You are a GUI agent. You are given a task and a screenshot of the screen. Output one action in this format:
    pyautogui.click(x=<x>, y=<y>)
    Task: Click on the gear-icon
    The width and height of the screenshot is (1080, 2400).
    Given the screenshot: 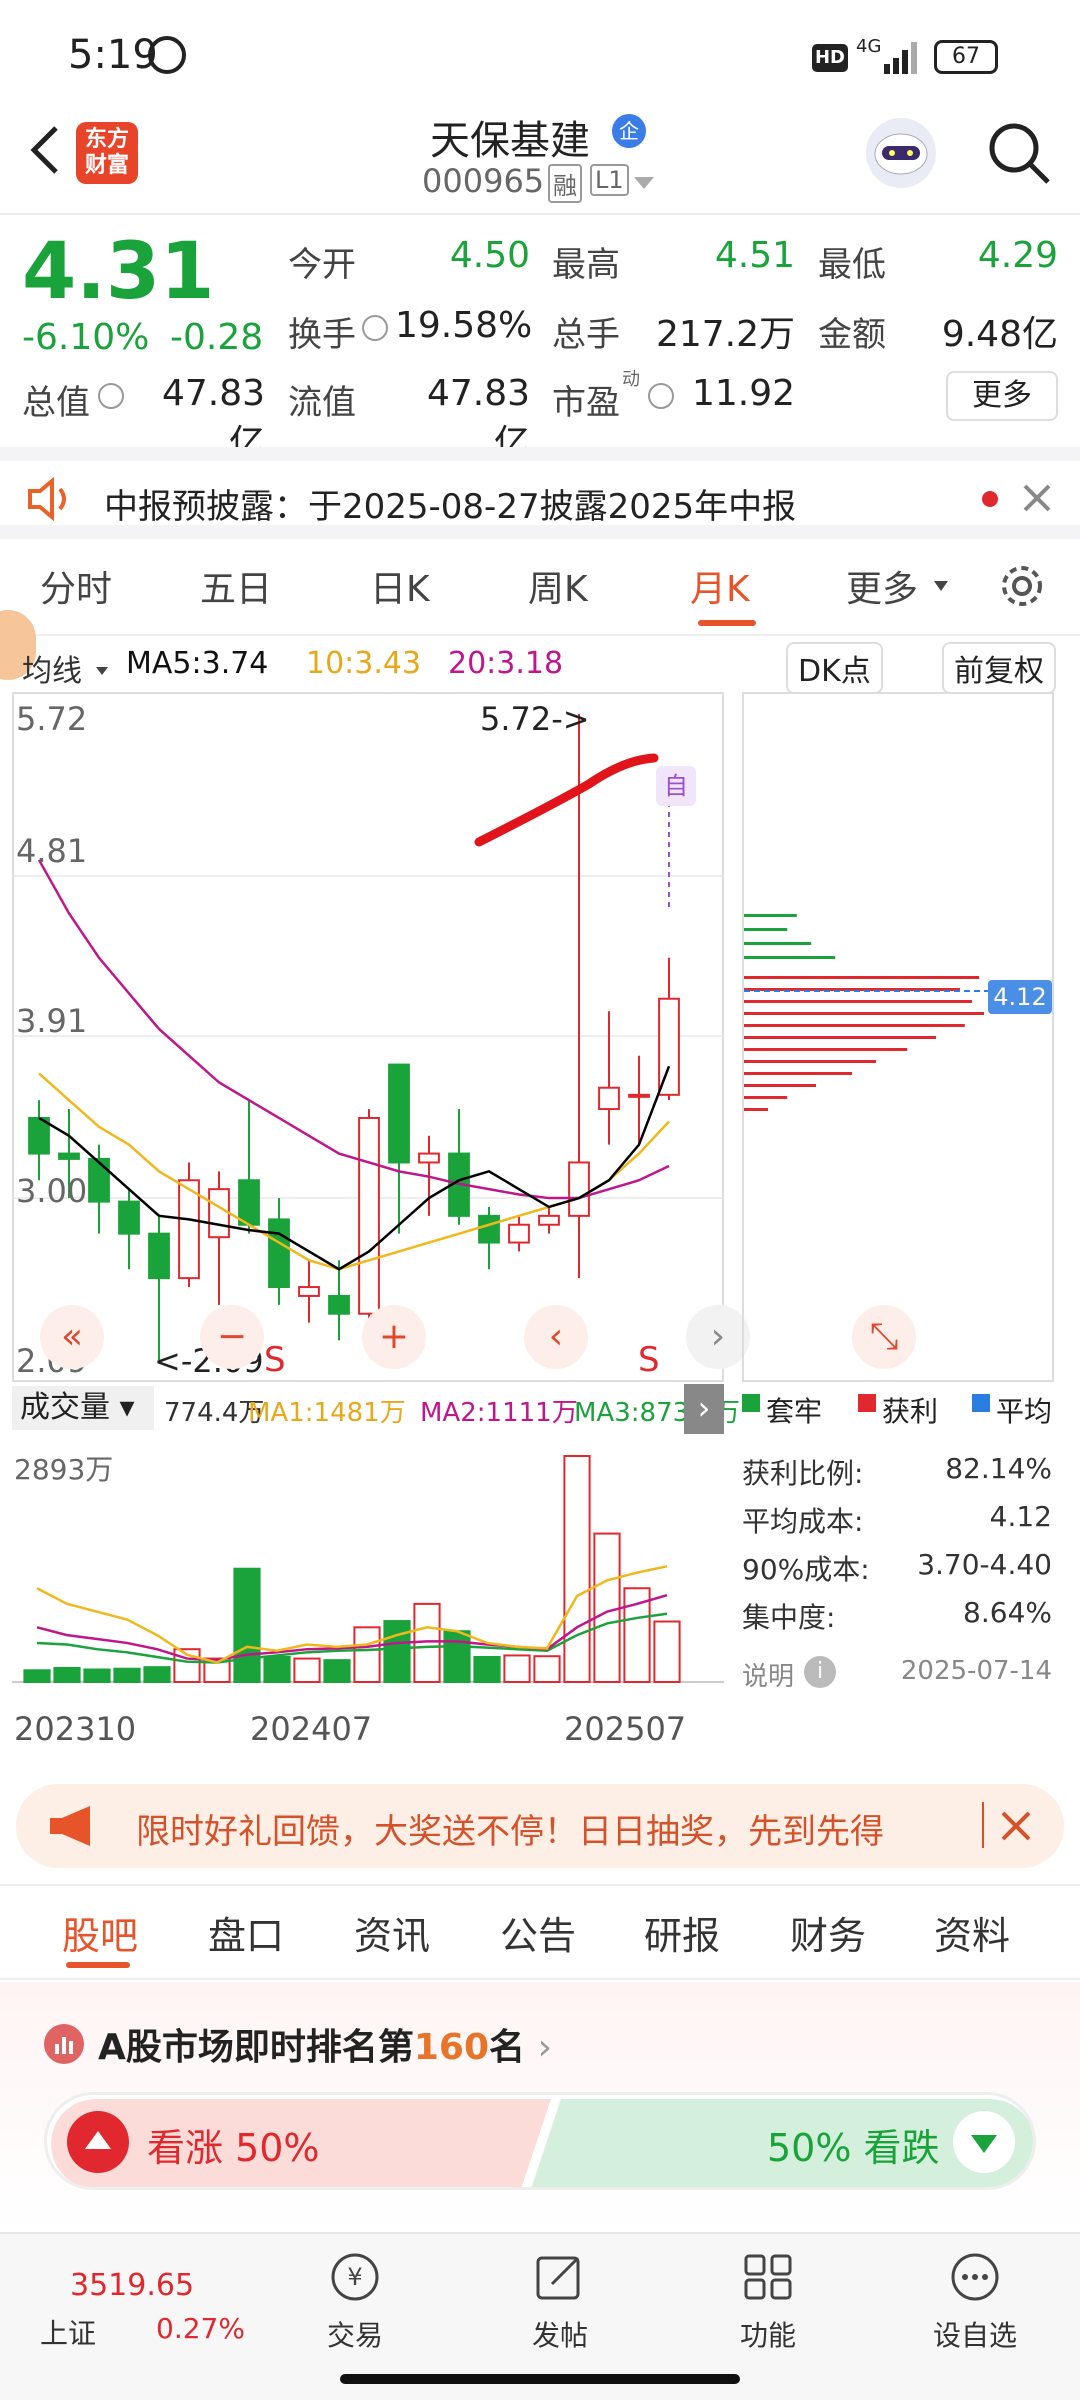 What is the action you would take?
    pyautogui.click(x=1022, y=586)
    